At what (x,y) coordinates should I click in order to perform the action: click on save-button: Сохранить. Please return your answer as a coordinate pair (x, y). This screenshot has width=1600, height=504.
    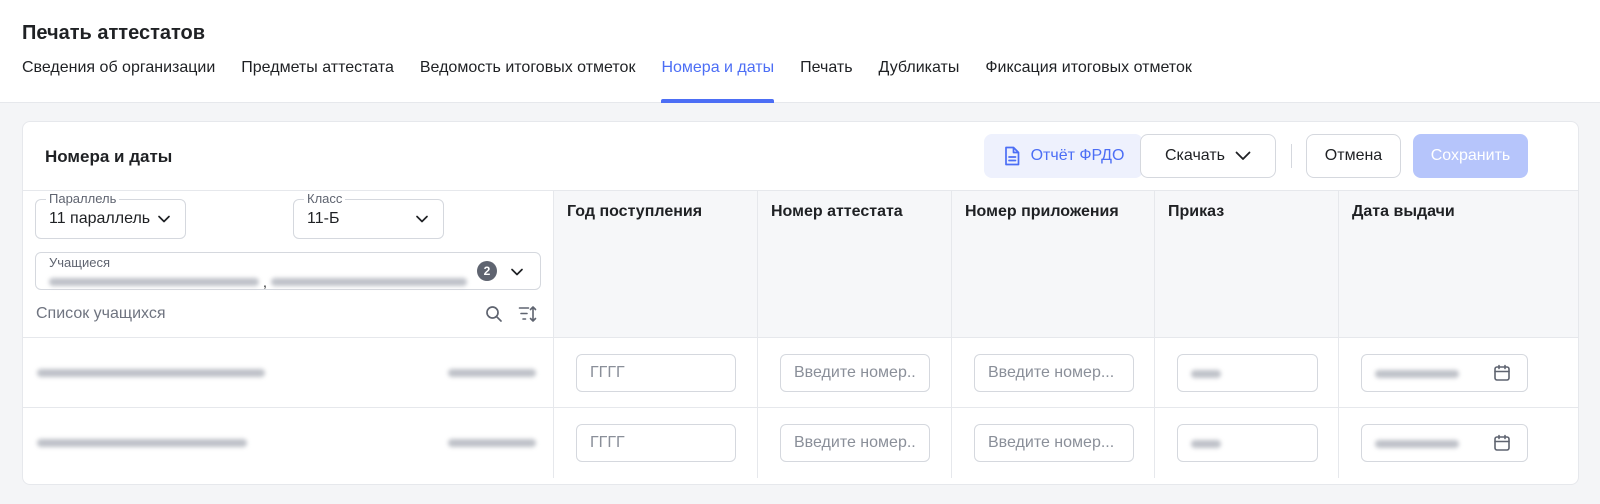
    Looking at the image, I should click on (1470, 156).